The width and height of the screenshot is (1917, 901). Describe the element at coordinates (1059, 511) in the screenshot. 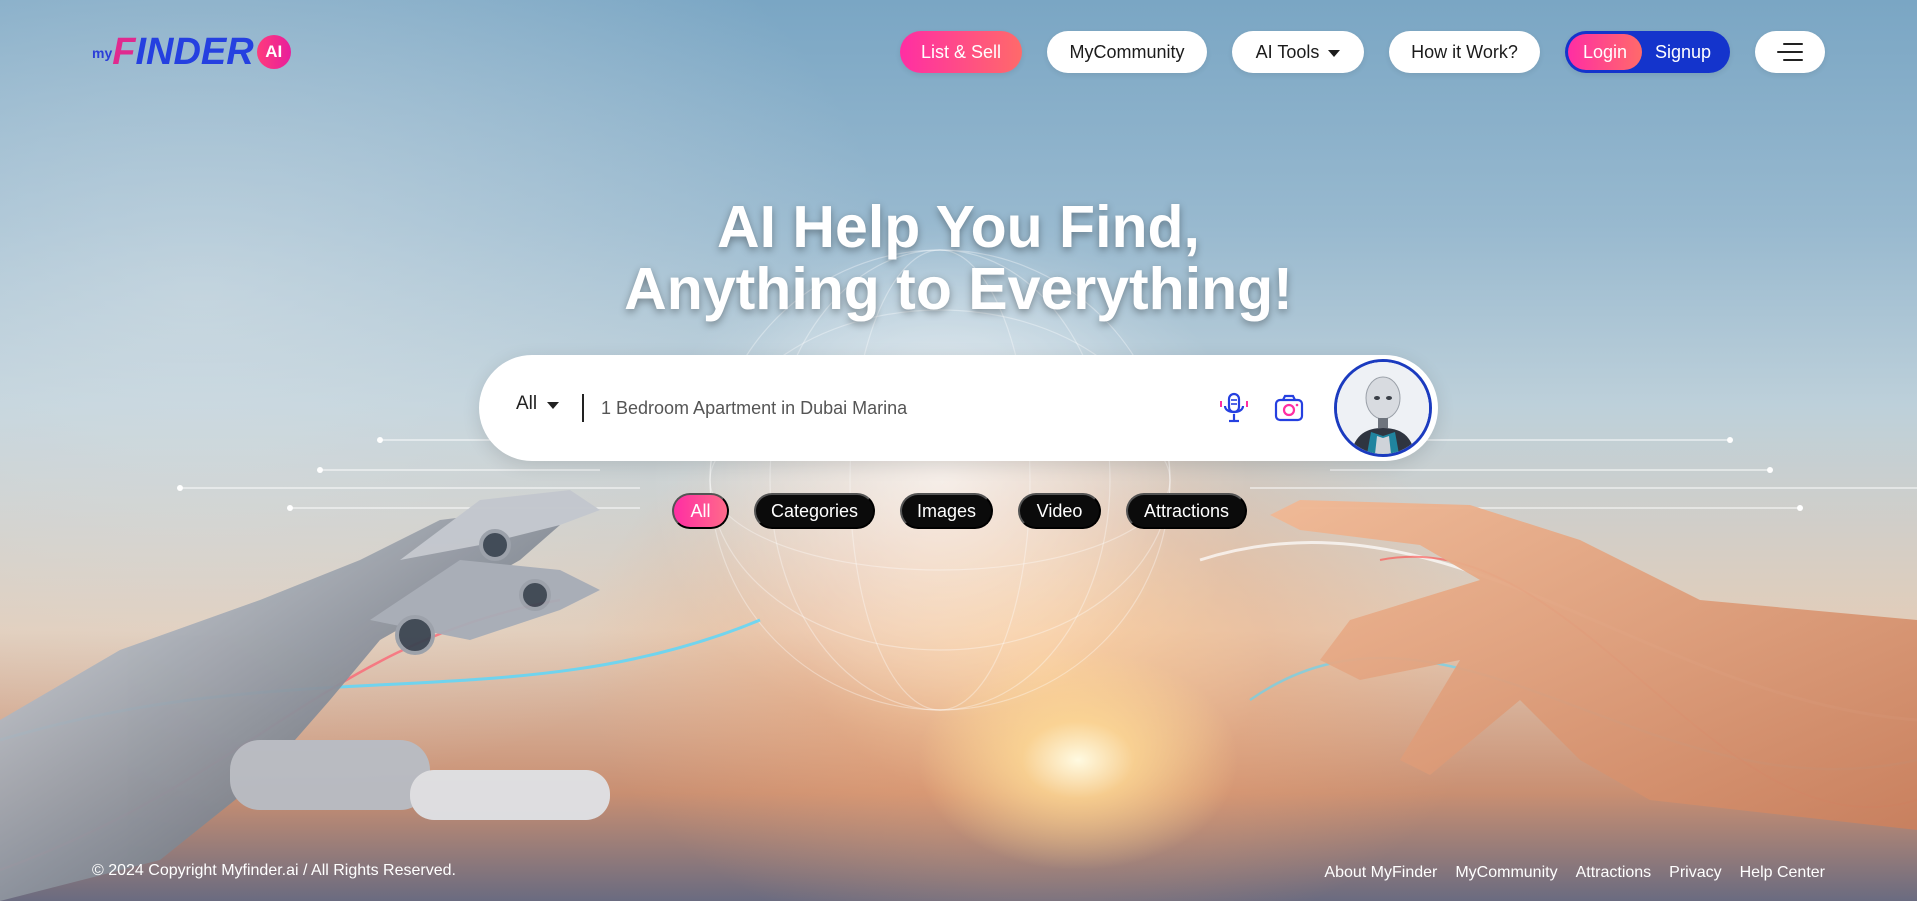

I see `filter-video: Video` at that location.